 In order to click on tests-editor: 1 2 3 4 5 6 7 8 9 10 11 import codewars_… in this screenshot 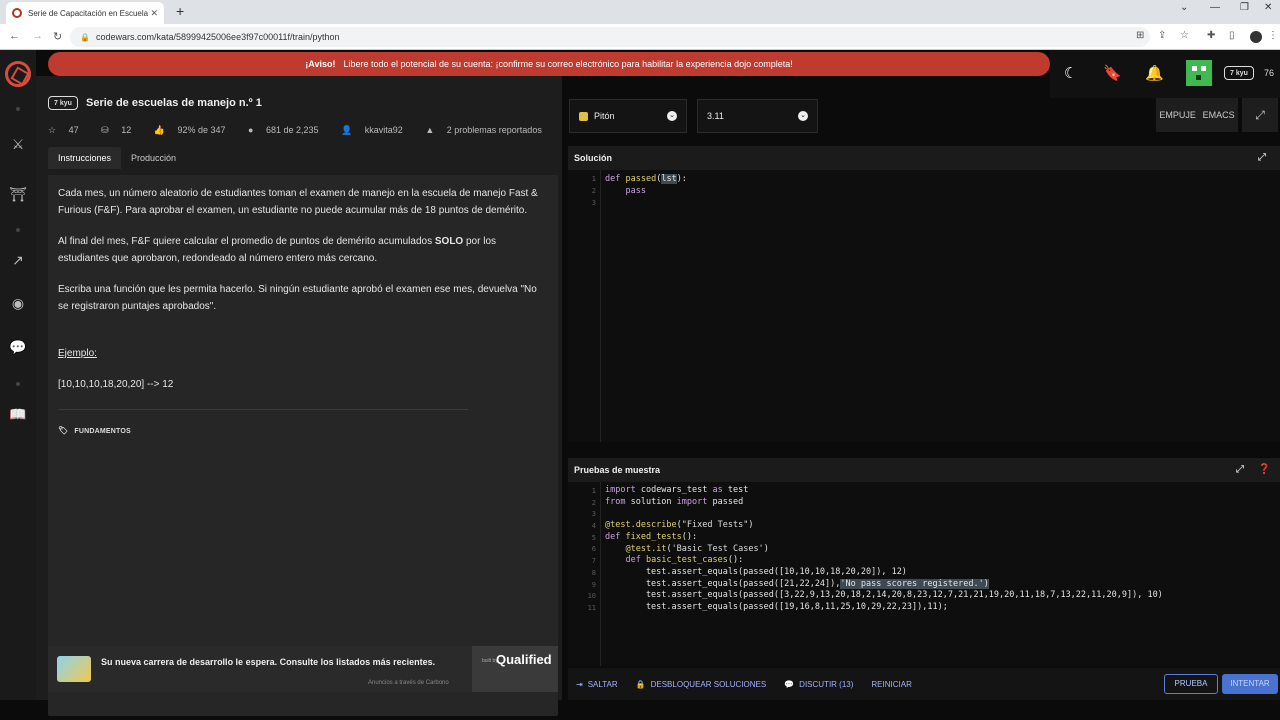, I will do `click(924, 574)`.